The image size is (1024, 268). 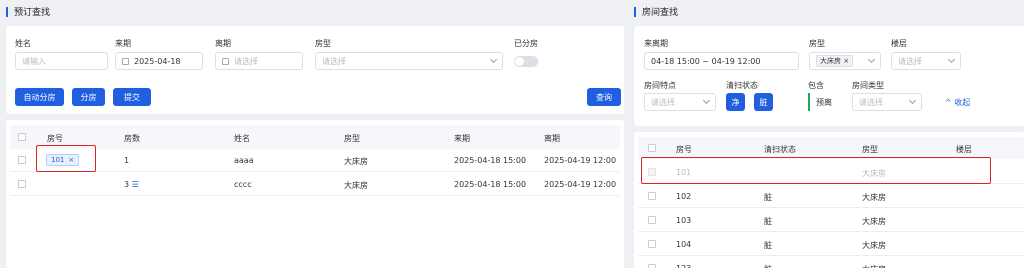 I want to click on room-type-select: 大床房 ×, so click(x=845, y=61).